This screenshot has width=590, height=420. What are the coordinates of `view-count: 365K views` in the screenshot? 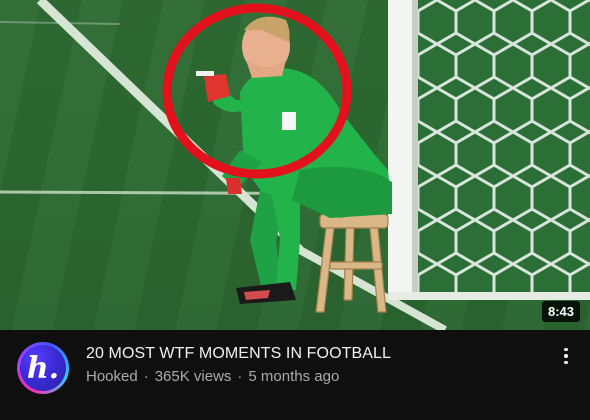 It's located at (193, 376).